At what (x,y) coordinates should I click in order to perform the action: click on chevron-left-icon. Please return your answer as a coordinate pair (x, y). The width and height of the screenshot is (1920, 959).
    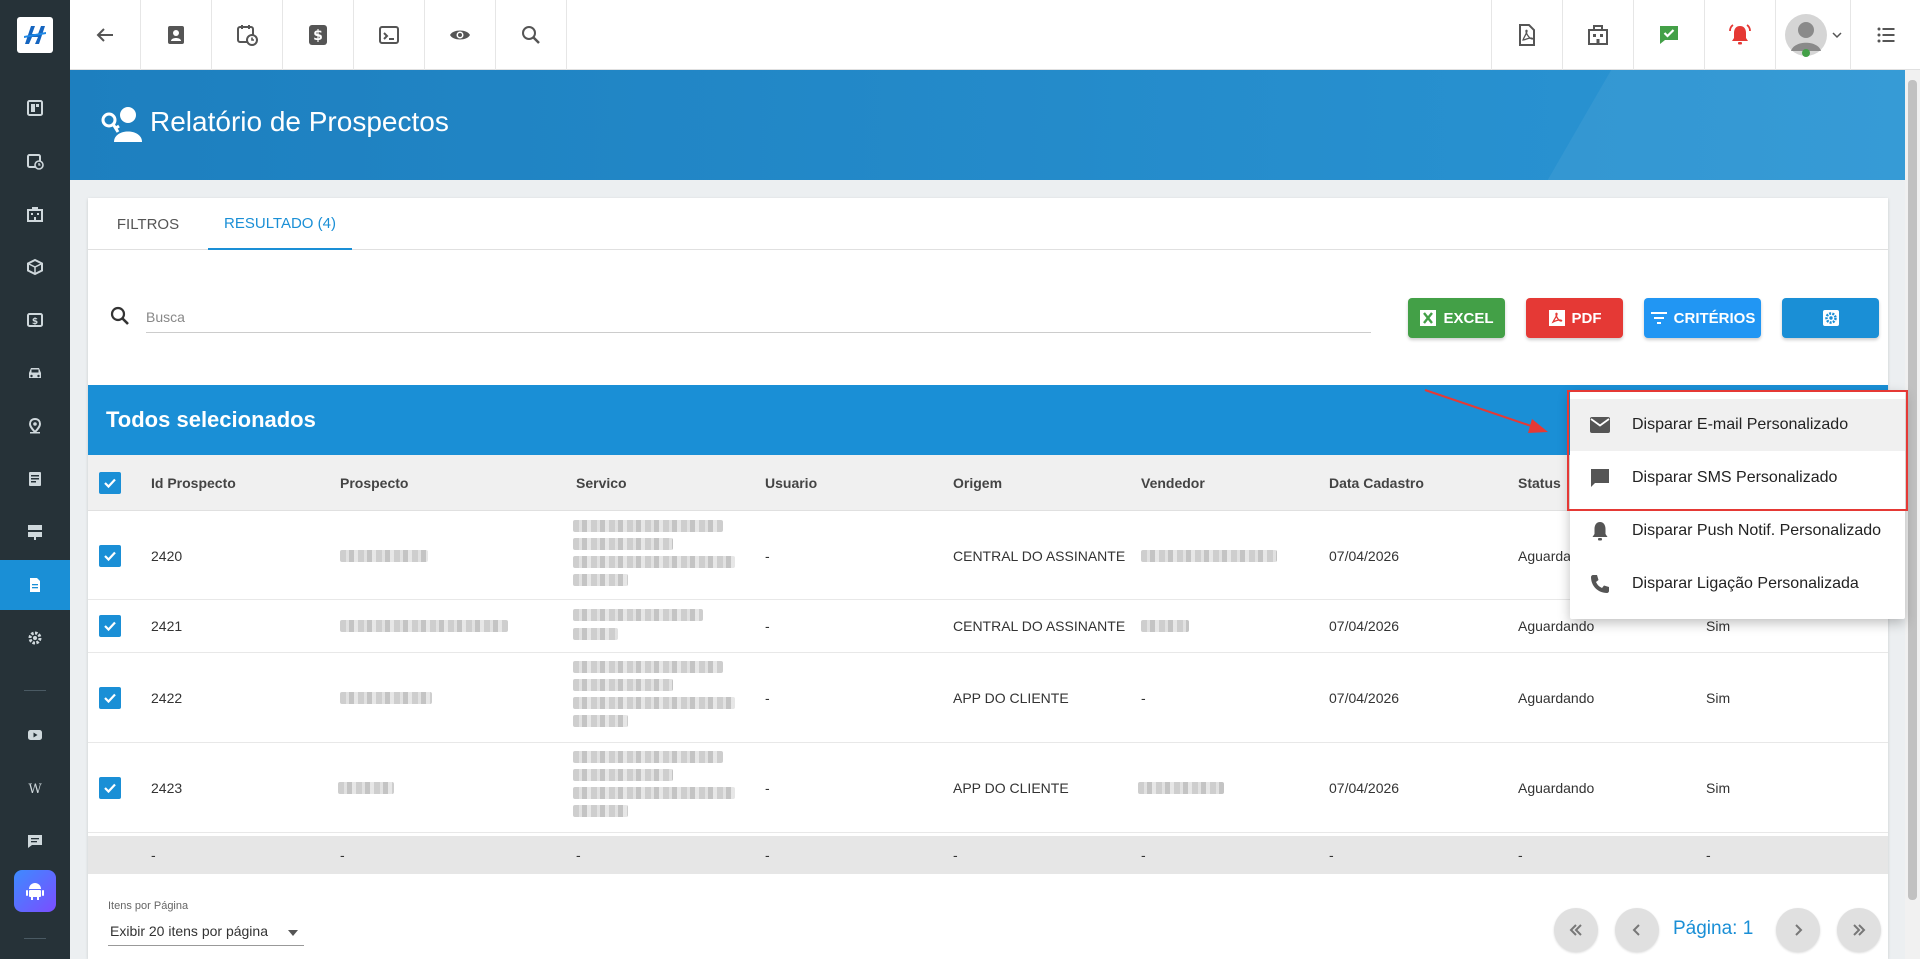
    Looking at the image, I should click on (1636, 930).